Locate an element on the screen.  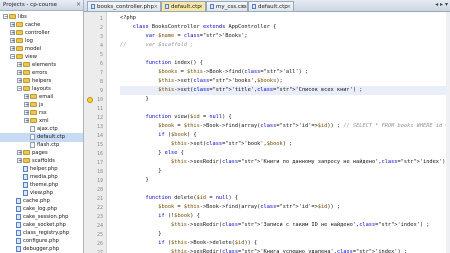
code-line: // var $scaffold ; is located at coordinates (285, 45).